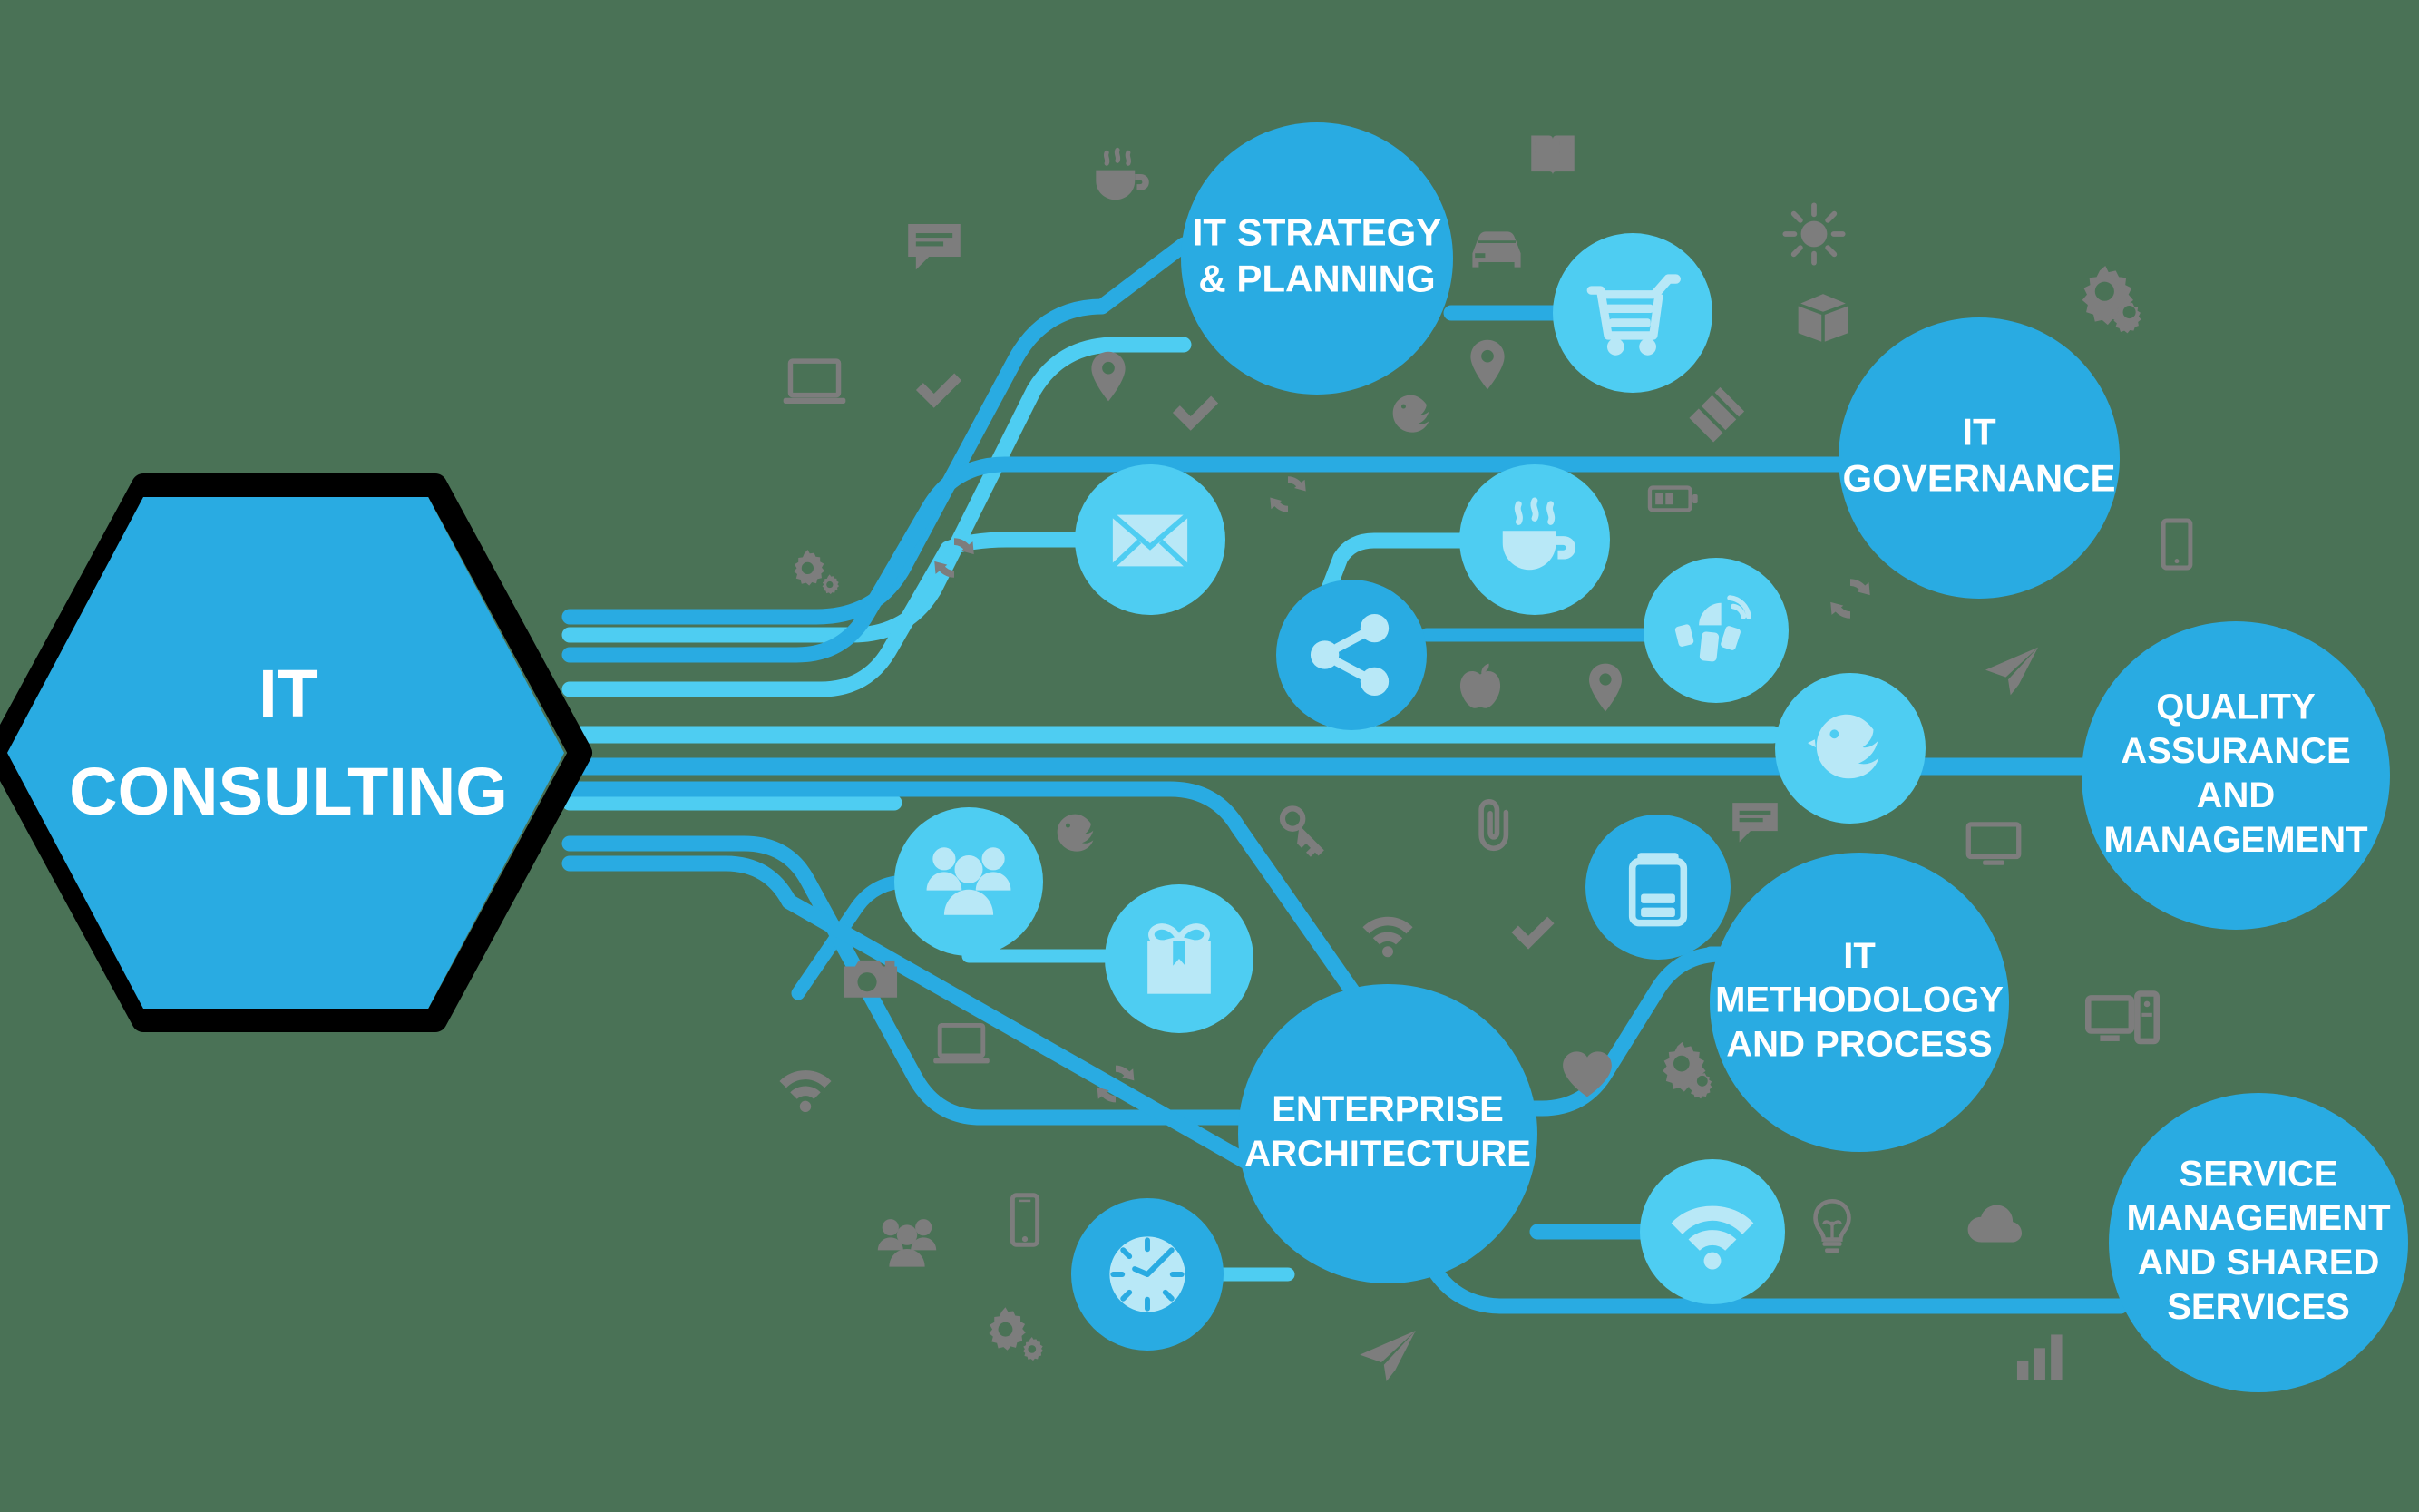 The image size is (2419, 1512). I want to click on key-icon, so click(1303, 832).